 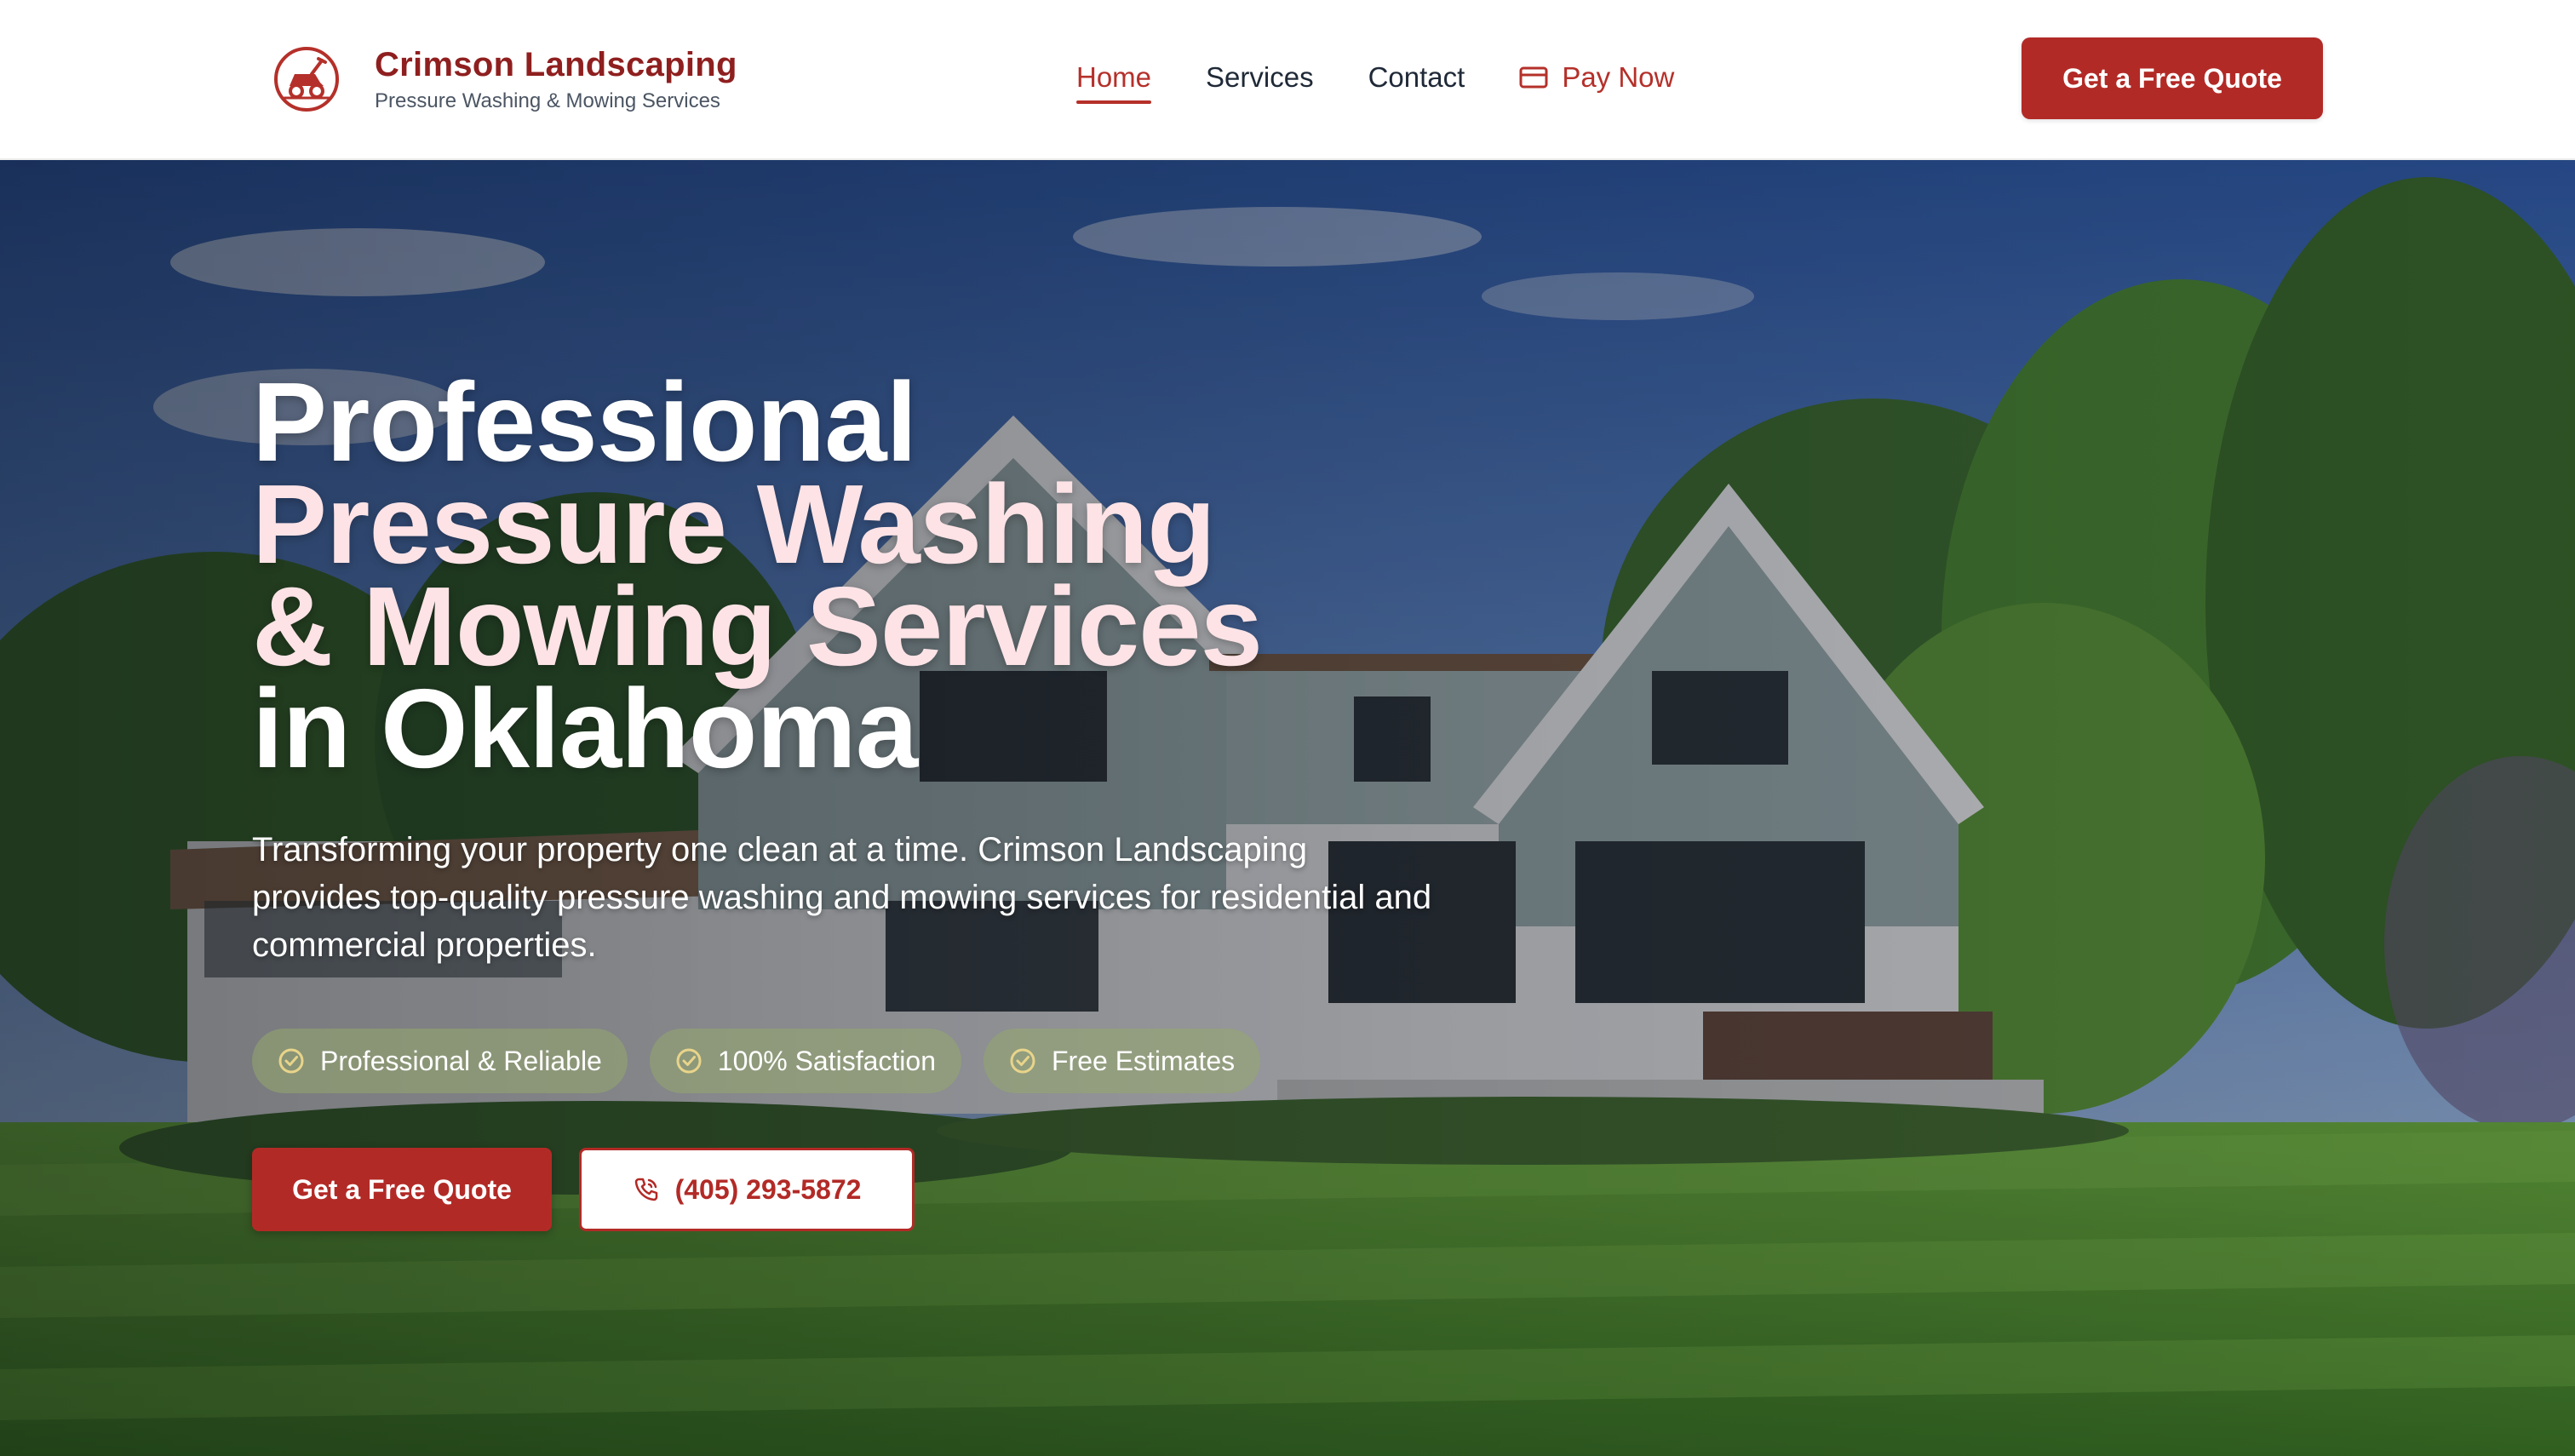 I want to click on lawn-mower-icon, so click(x=306, y=79).